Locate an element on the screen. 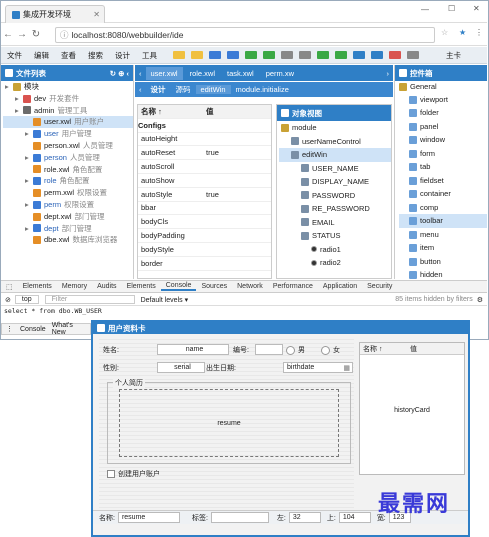 The height and width of the screenshot is (537, 489). subtab-design: 设计 is located at coordinates (158, 89).